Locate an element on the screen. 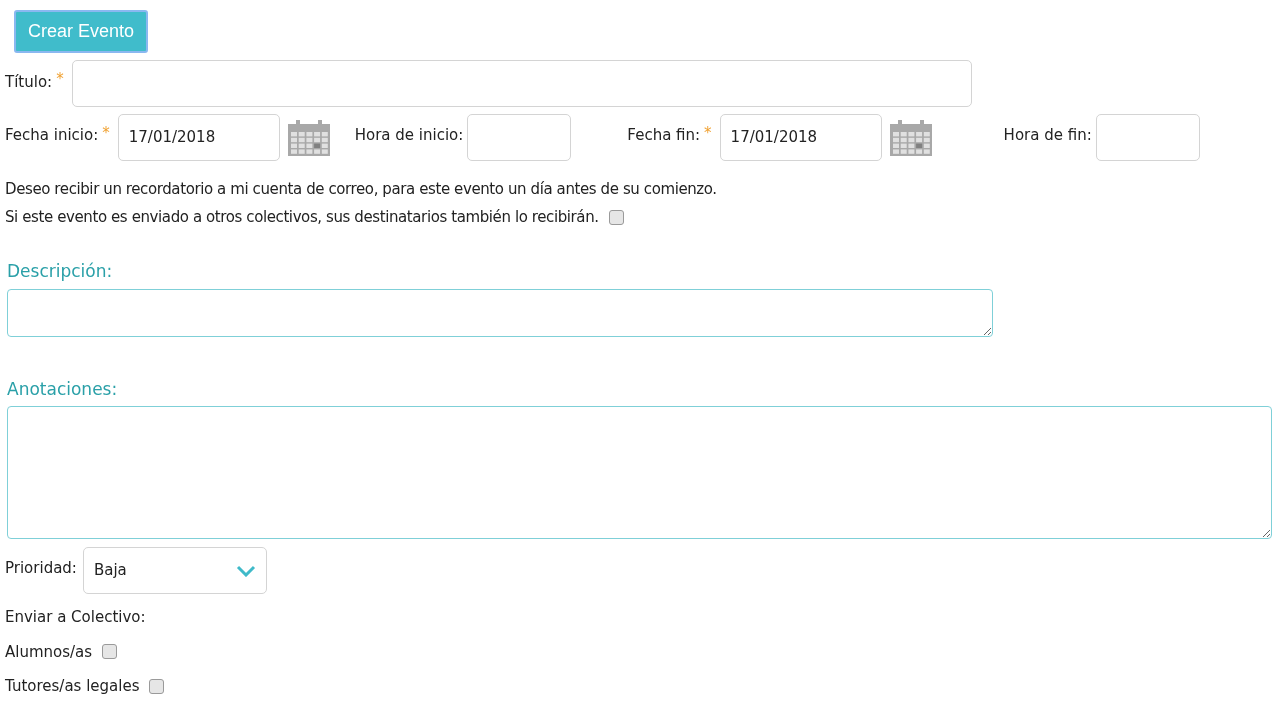 Image resolution: width=1272 pixels, height=709 pixels. title-label: Título: is located at coordinates (29, 82).